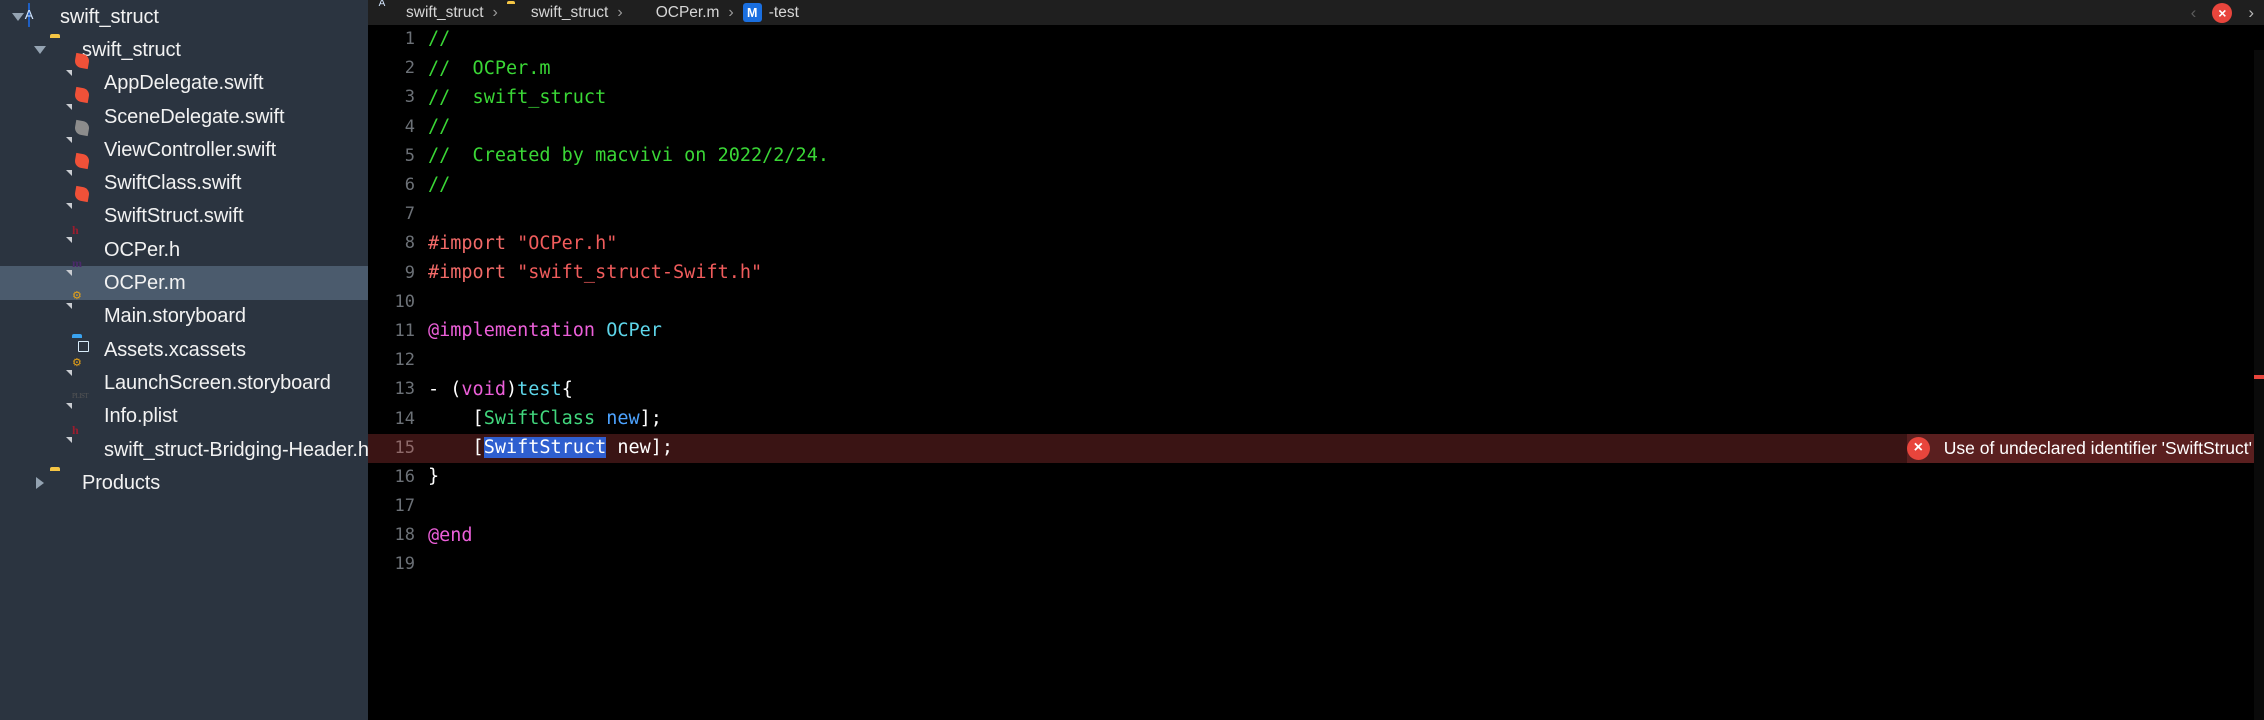 Image resolution: width=2264 pixels, height=720 pixels. What do you see at coordinates (1316, 564) in the screenshot?
I see `code-line: 19` at bounding box center [1316, 564].